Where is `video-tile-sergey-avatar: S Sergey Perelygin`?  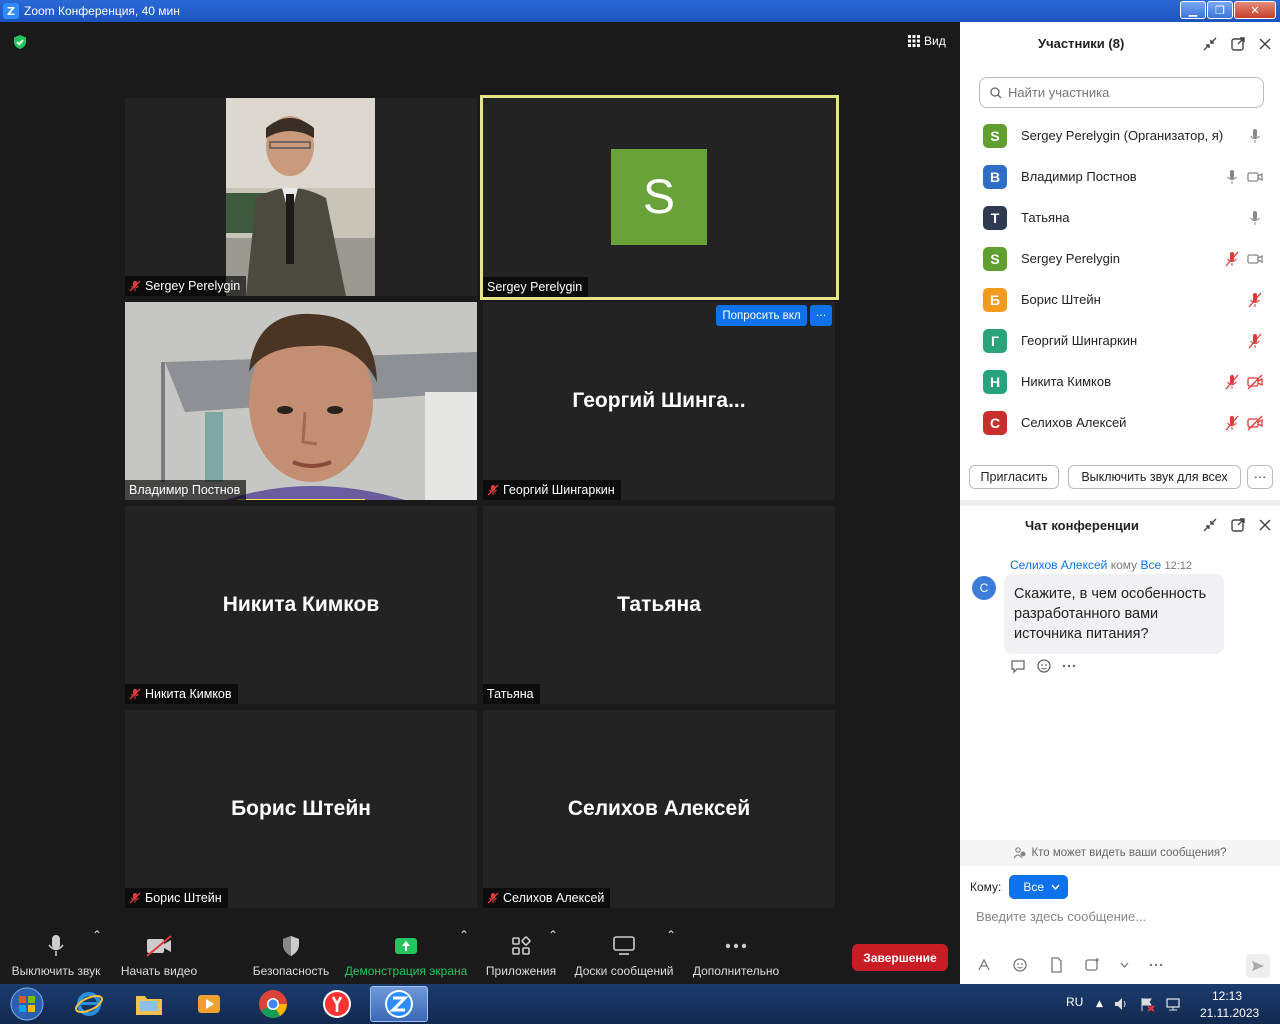
video-tile-sergey-avatar: S Sergey Perelygin is located at coordinates (659, 197).